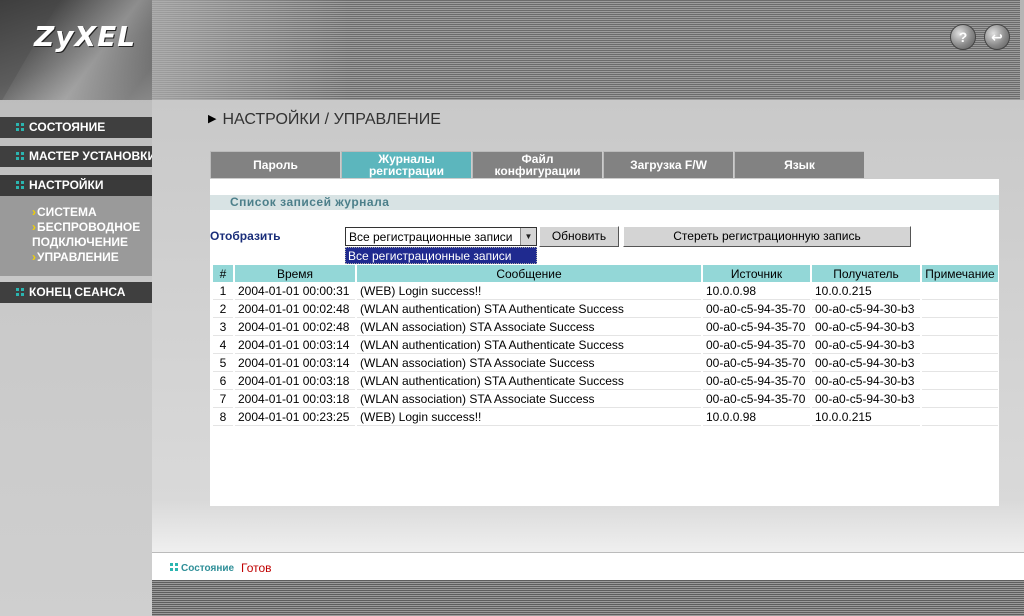 The height and width of the screenshot is (616, 1024). I want to click on sidebar-item-status: СОСТОЯНИЕ, so click(76, 127).